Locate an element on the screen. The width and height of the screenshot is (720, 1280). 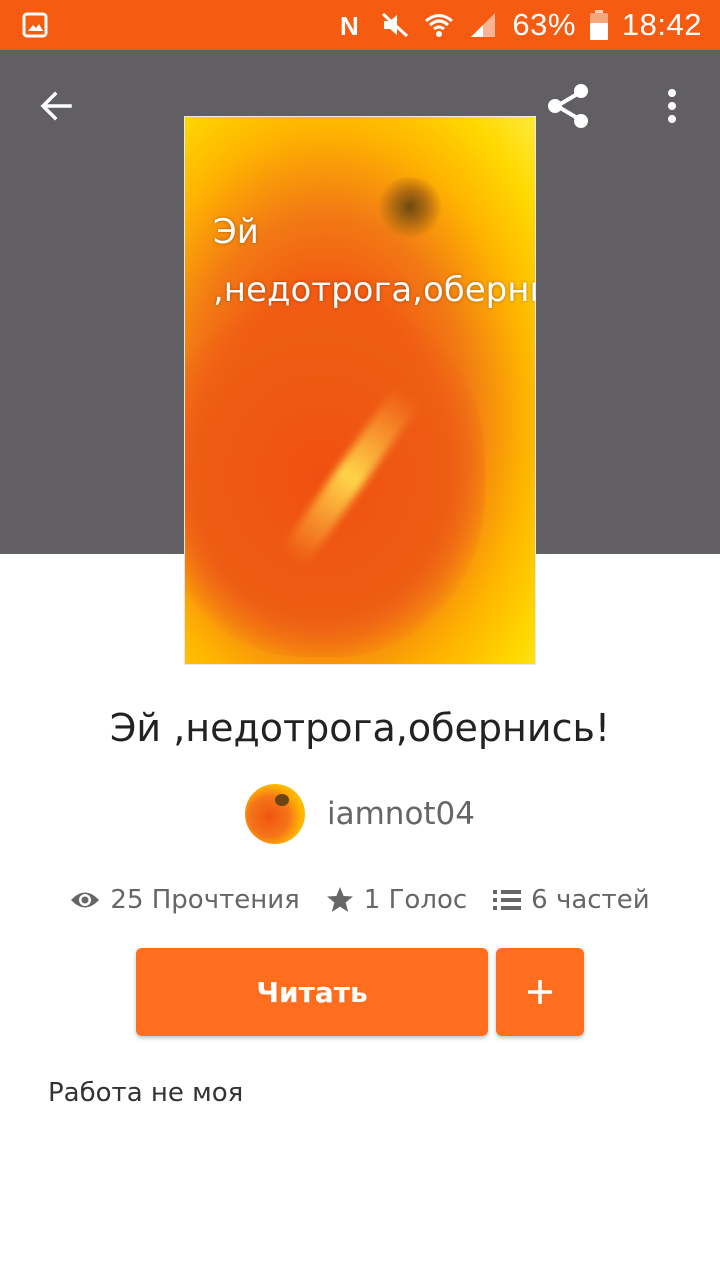
back-button is located at coordinates (56, 106).